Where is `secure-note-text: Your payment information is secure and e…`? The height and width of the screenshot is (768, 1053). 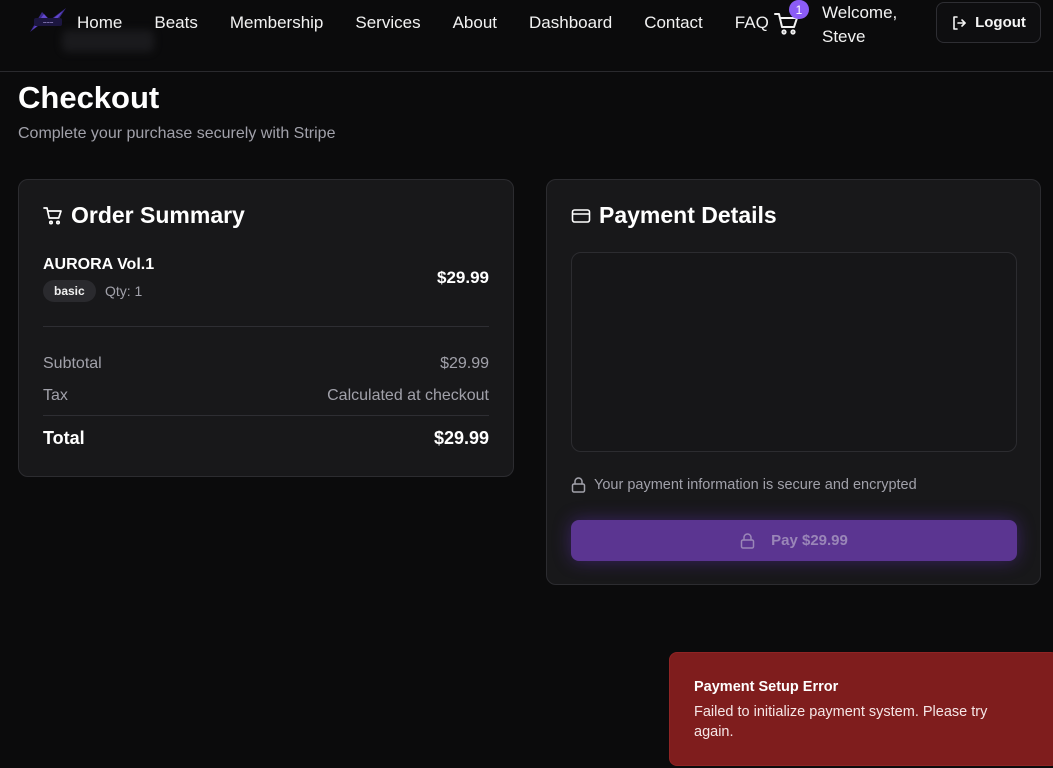
secure-note-text: Your payment information is secure and e… is located at coordinates (755, 485).